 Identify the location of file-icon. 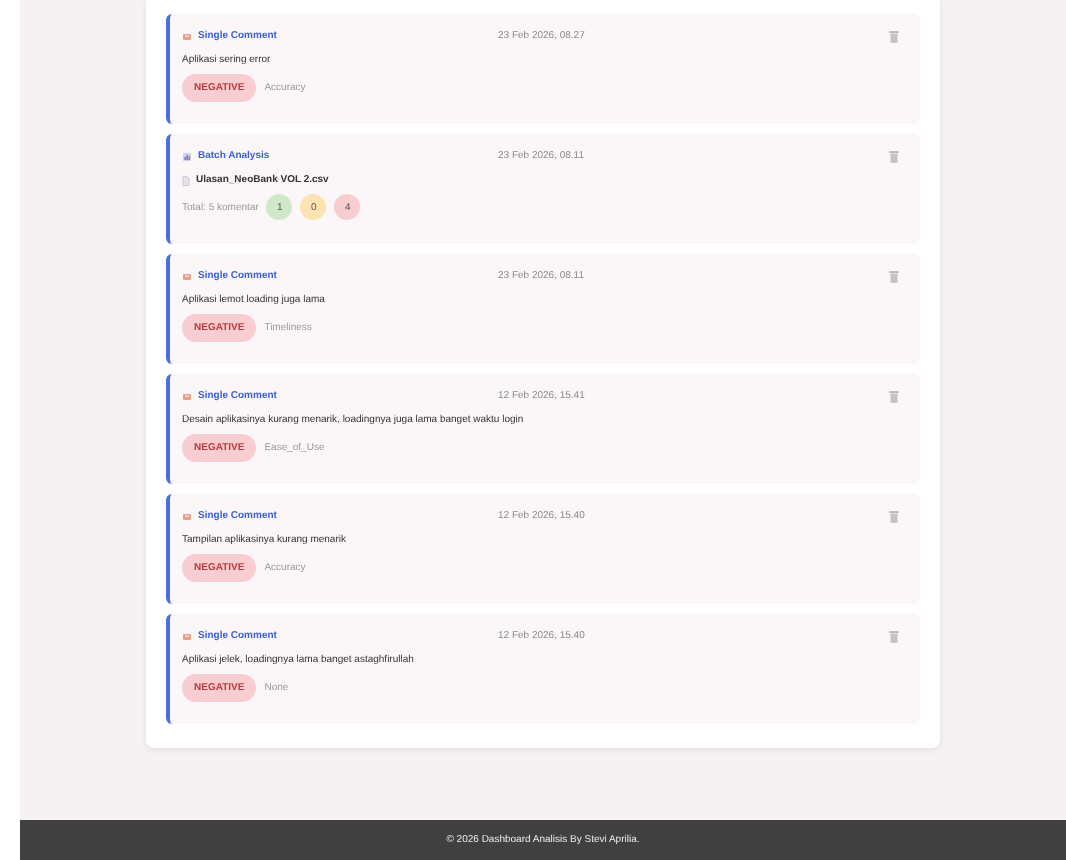
(186, 180).